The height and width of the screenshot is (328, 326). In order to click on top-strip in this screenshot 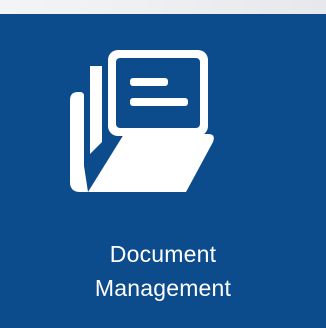, I will do `click(163, 7)`.